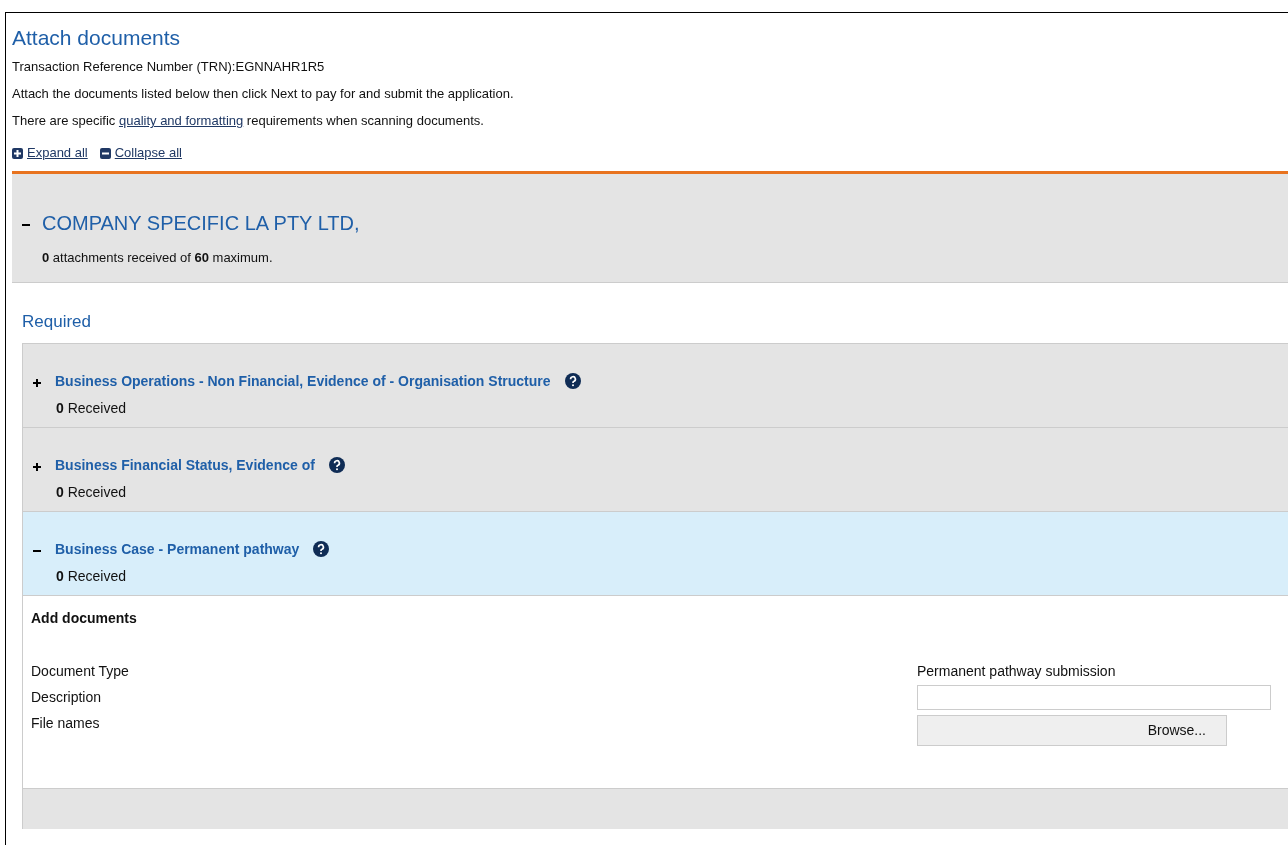 This screenshot has width=1288, height=845. Describe the element at coordinates (140, 153) in the screenshot. I see `collapse-all-link: Collapse all` at that location.